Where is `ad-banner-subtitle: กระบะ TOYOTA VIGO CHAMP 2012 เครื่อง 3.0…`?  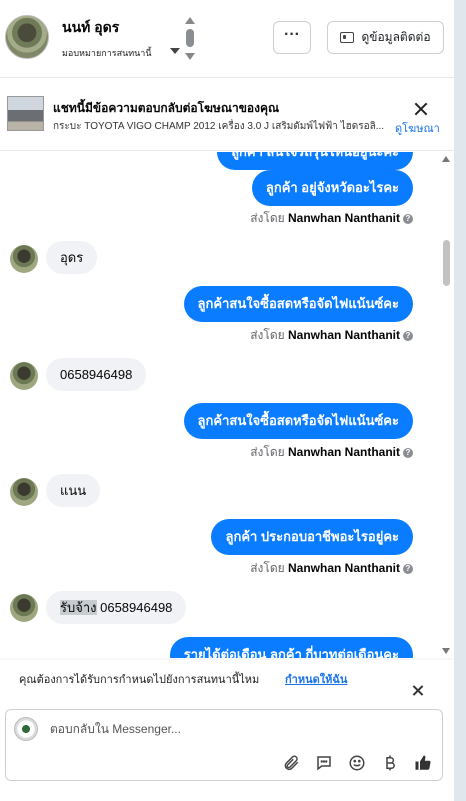 ad-banner-subtitle: กระบะ TOYOTA VIGO CHAMP 2012 เครื่อง 3.0… is located at coordinates (219, 126).